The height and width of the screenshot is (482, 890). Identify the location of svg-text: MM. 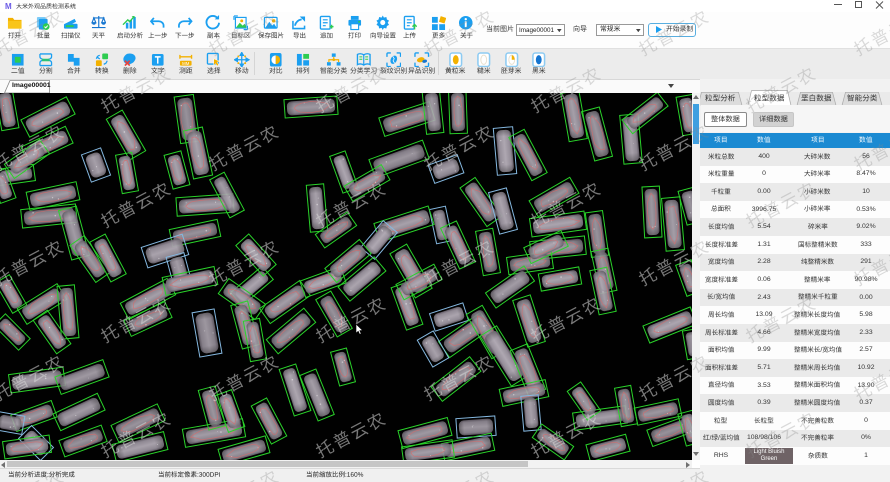
(186, 63).